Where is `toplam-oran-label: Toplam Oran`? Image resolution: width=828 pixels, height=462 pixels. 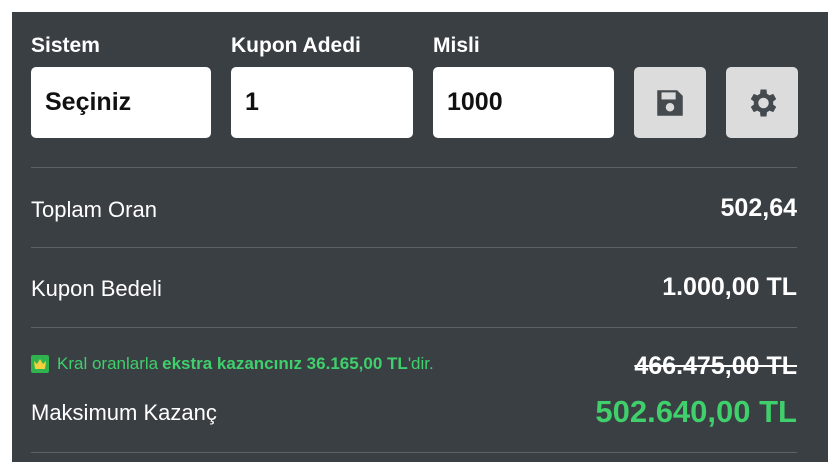 toplam-oran-label: Toplam Oran is located at coordinates (94, 209).